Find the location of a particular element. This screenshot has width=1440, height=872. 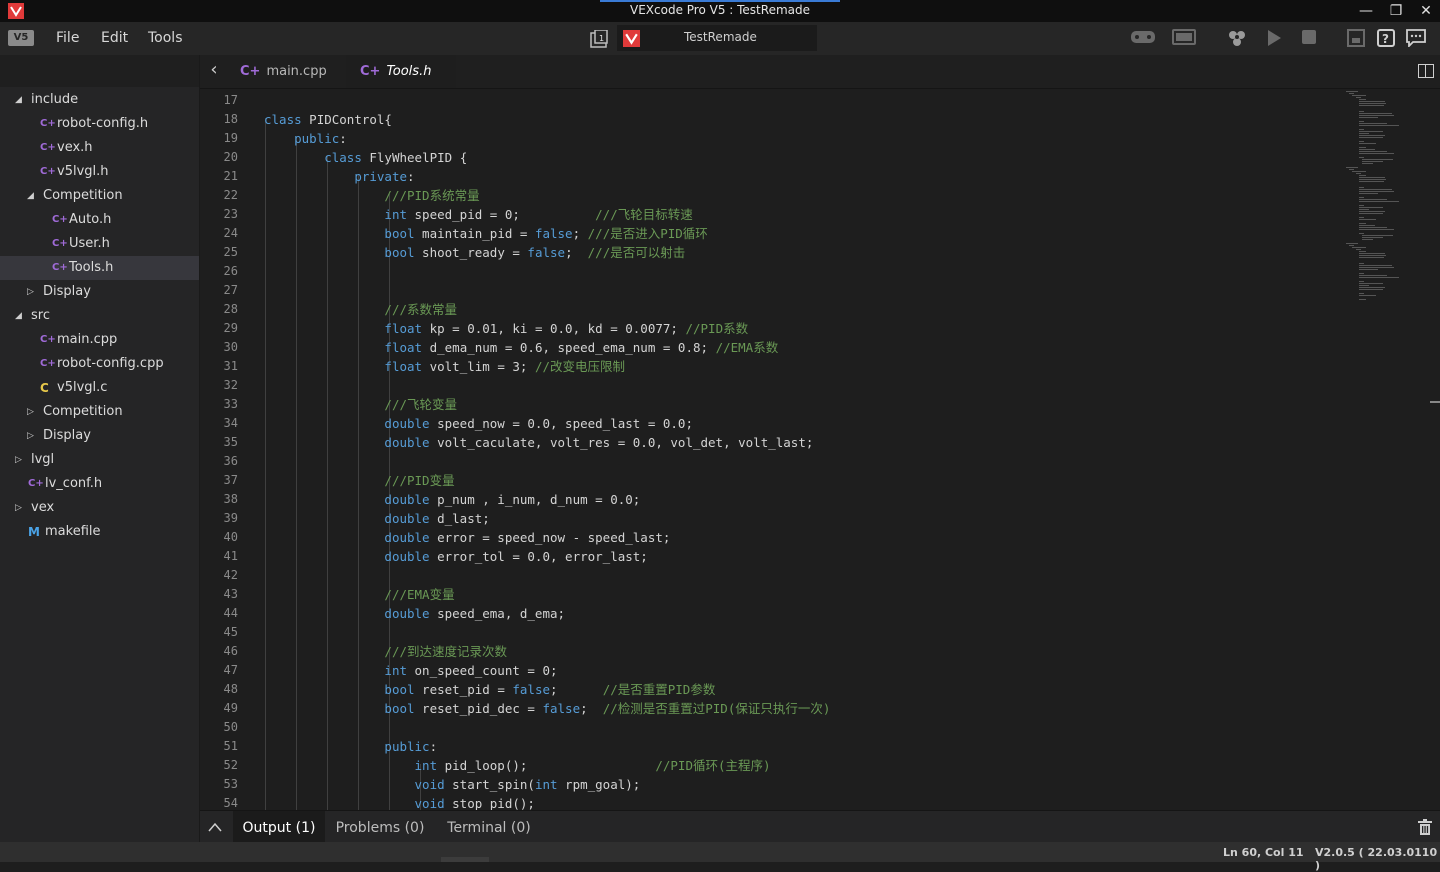

project-selector: TestRemade is located at coordinates (717, 38).